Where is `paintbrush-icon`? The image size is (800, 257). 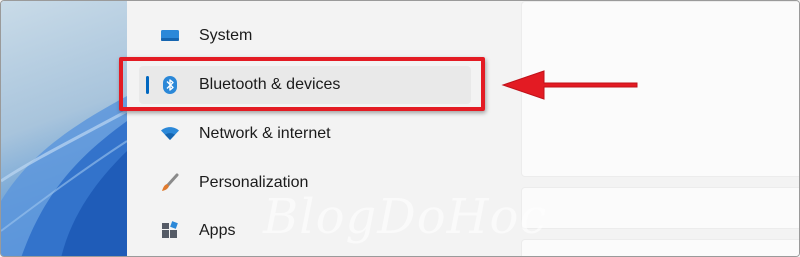
paintbrush-icon is located at coordinates (170, 183).